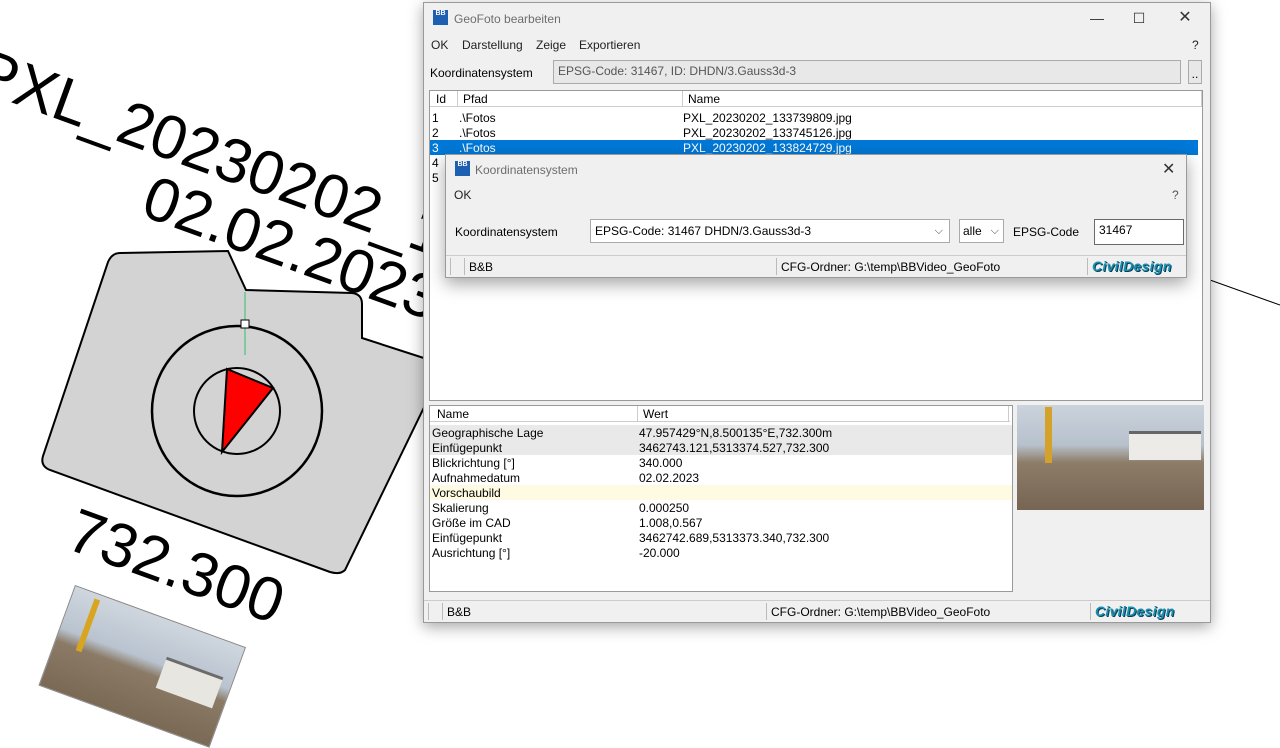 This screenshot has width=1280, height=748. What do you see at coordinates (655, 414) in the screenshot?
I see `column-header-wert: Wert` at bounding box center [655, 414].